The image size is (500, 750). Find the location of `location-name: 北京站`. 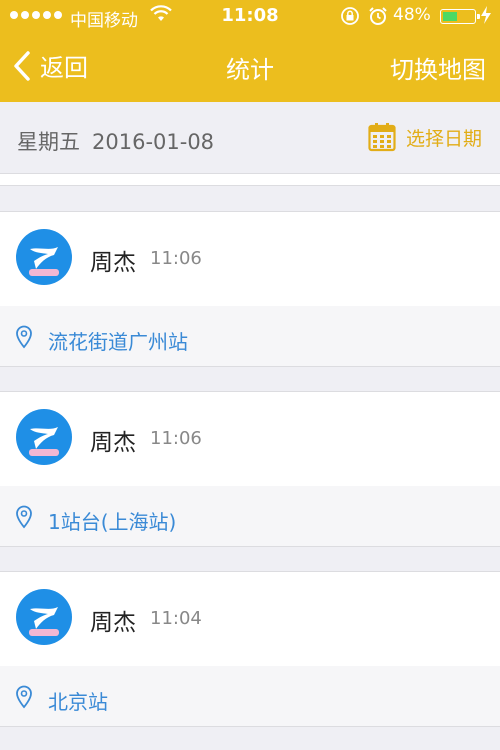

location-name: 北京站 is located at coordinates (78, 702).